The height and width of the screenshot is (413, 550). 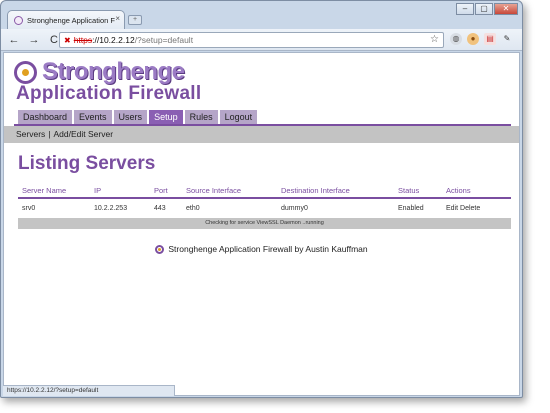 What do you see at coordinates (409, 190) in the screenshot?
I see `header-status: Status` at bounding box center [409, 190].